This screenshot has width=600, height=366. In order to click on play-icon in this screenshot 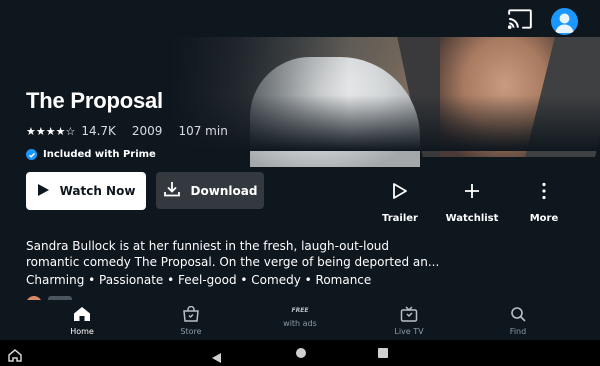, I will do `click(43, 191)`.